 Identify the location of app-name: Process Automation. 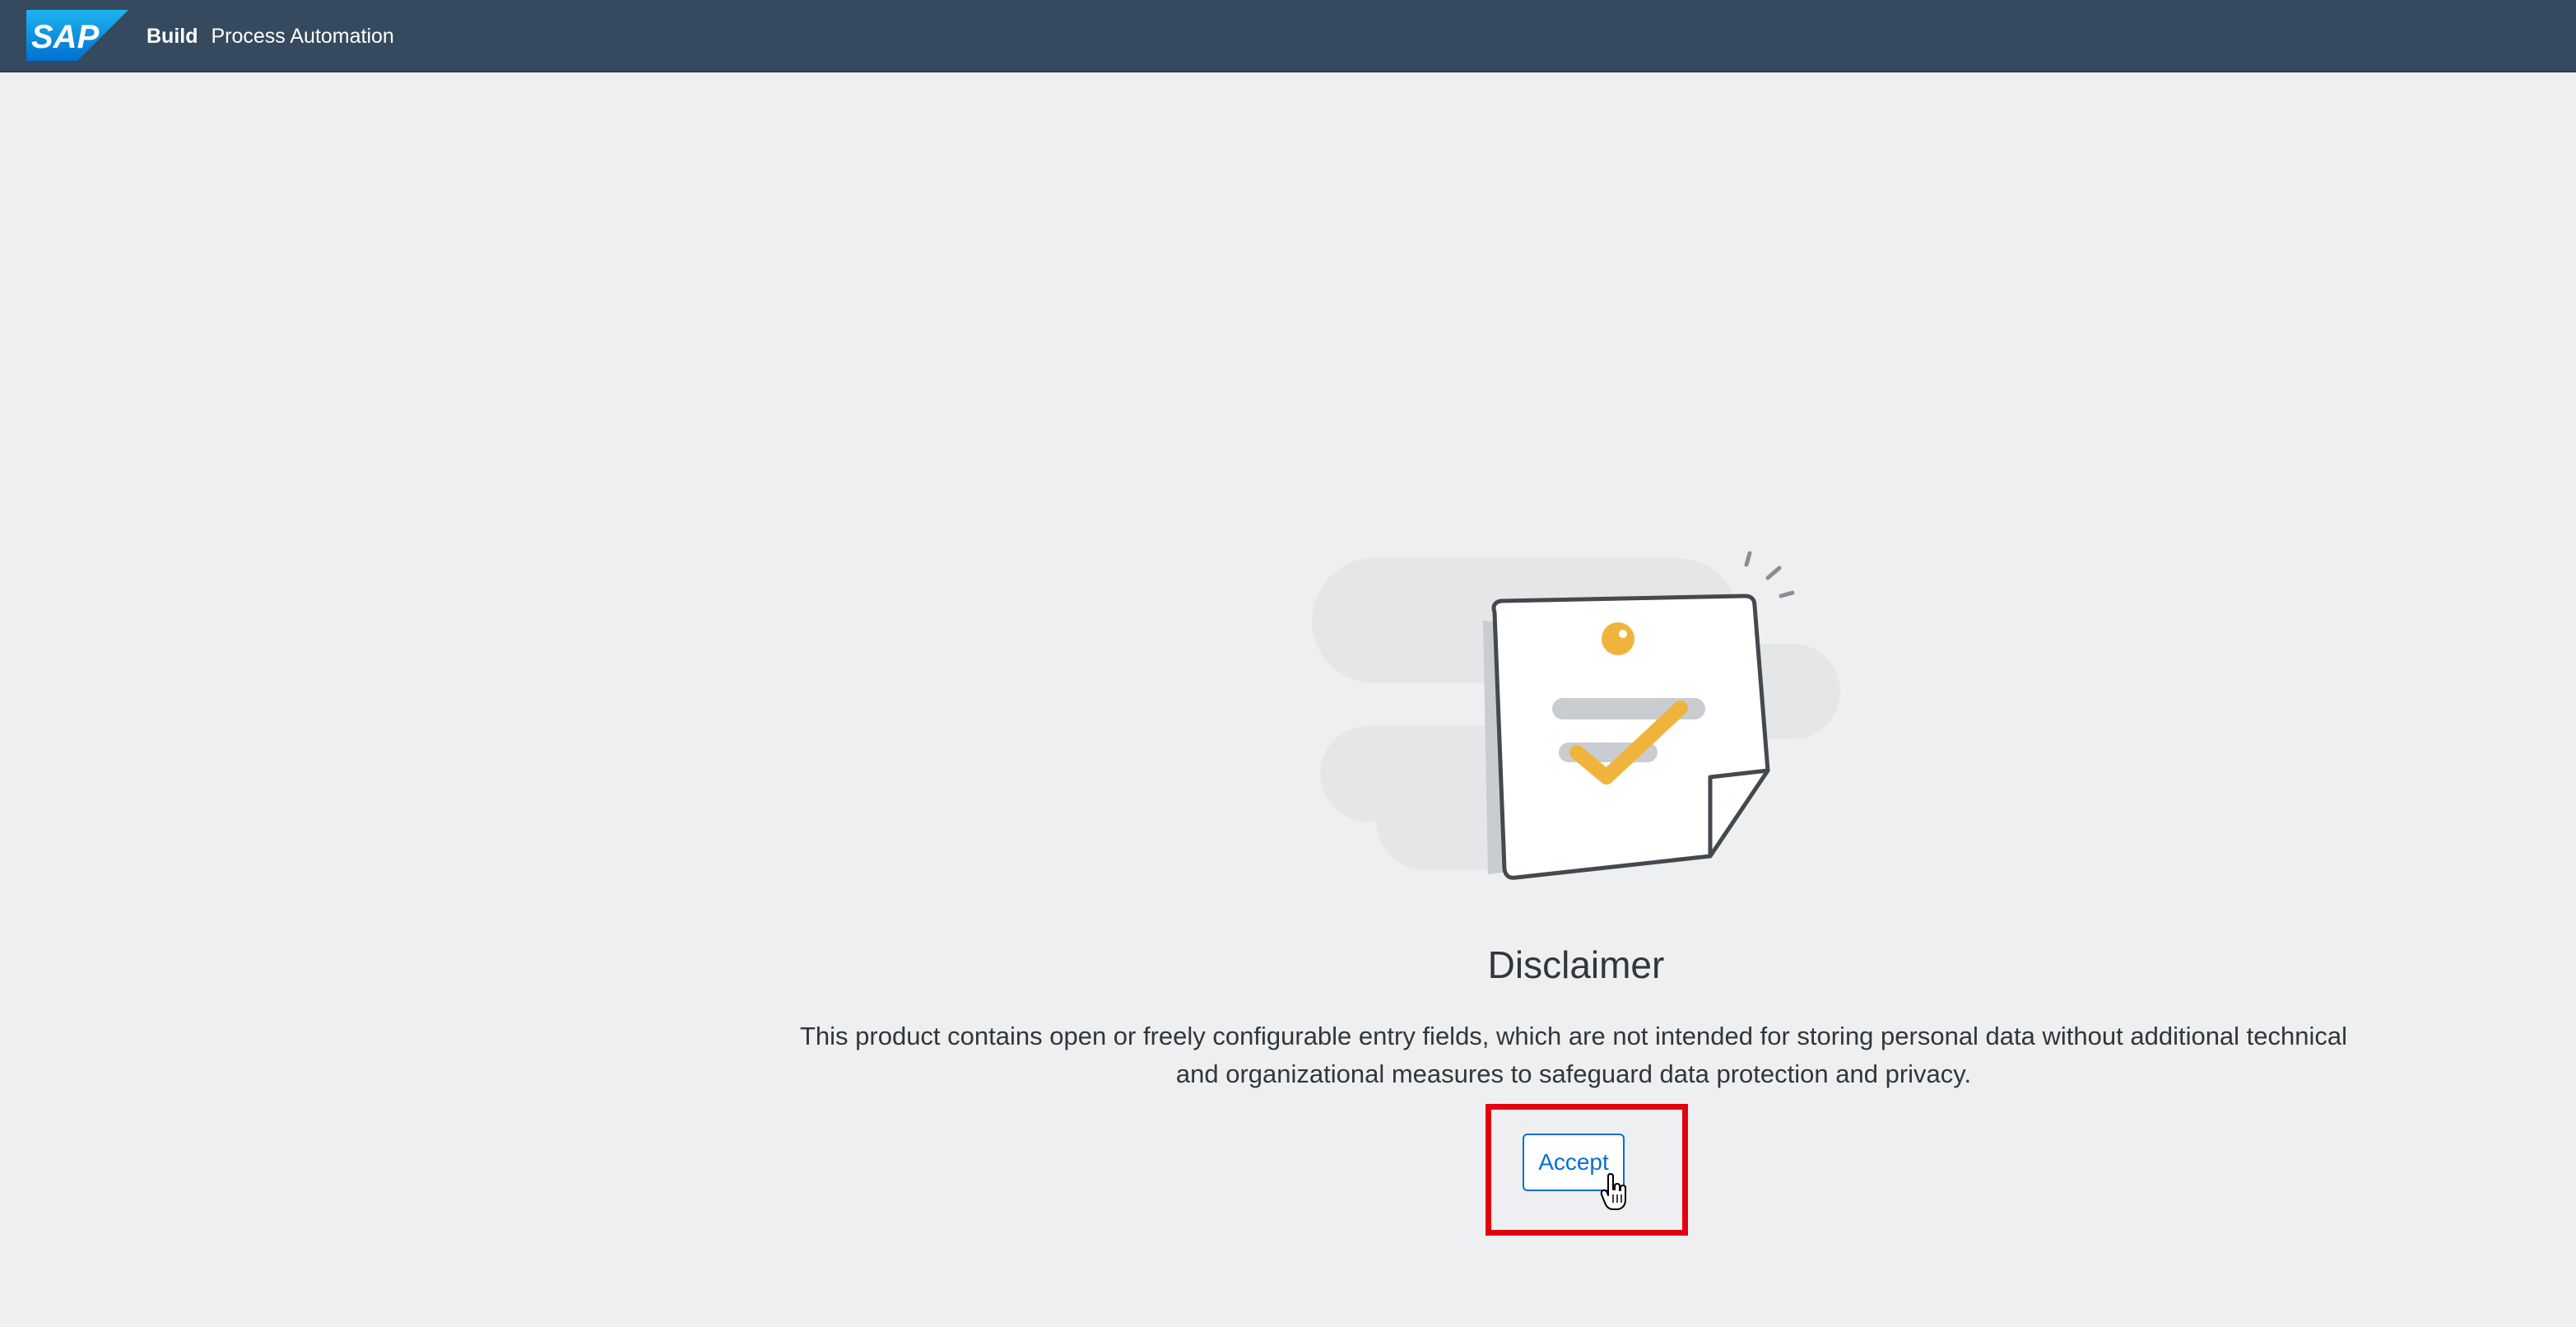
(302, 36).